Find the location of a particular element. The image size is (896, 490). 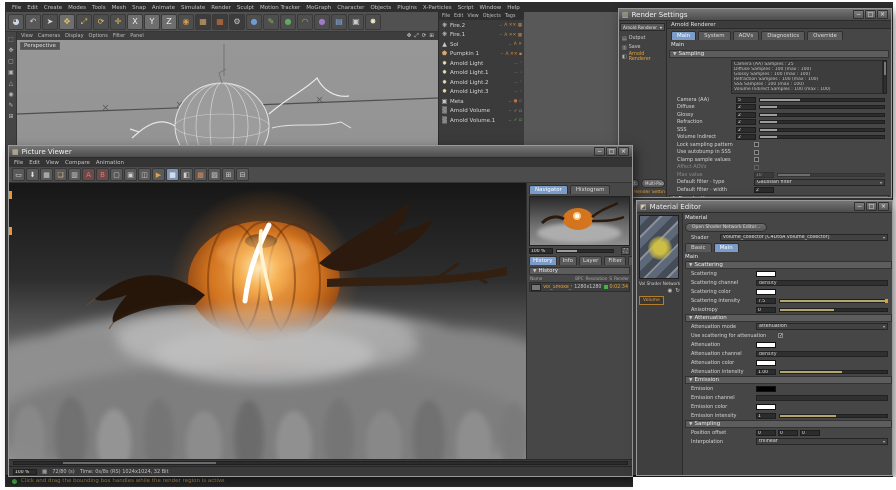

object-manager-menu-item: Tags is located at coordinates (510, 16).